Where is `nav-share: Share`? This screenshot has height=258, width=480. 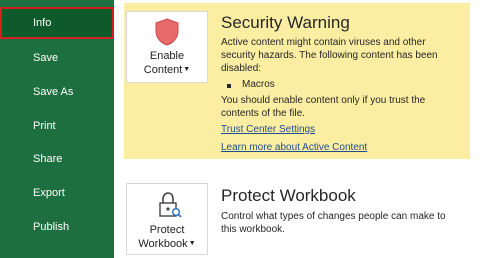
nav-share: Share is located at coordinates (57, 159).